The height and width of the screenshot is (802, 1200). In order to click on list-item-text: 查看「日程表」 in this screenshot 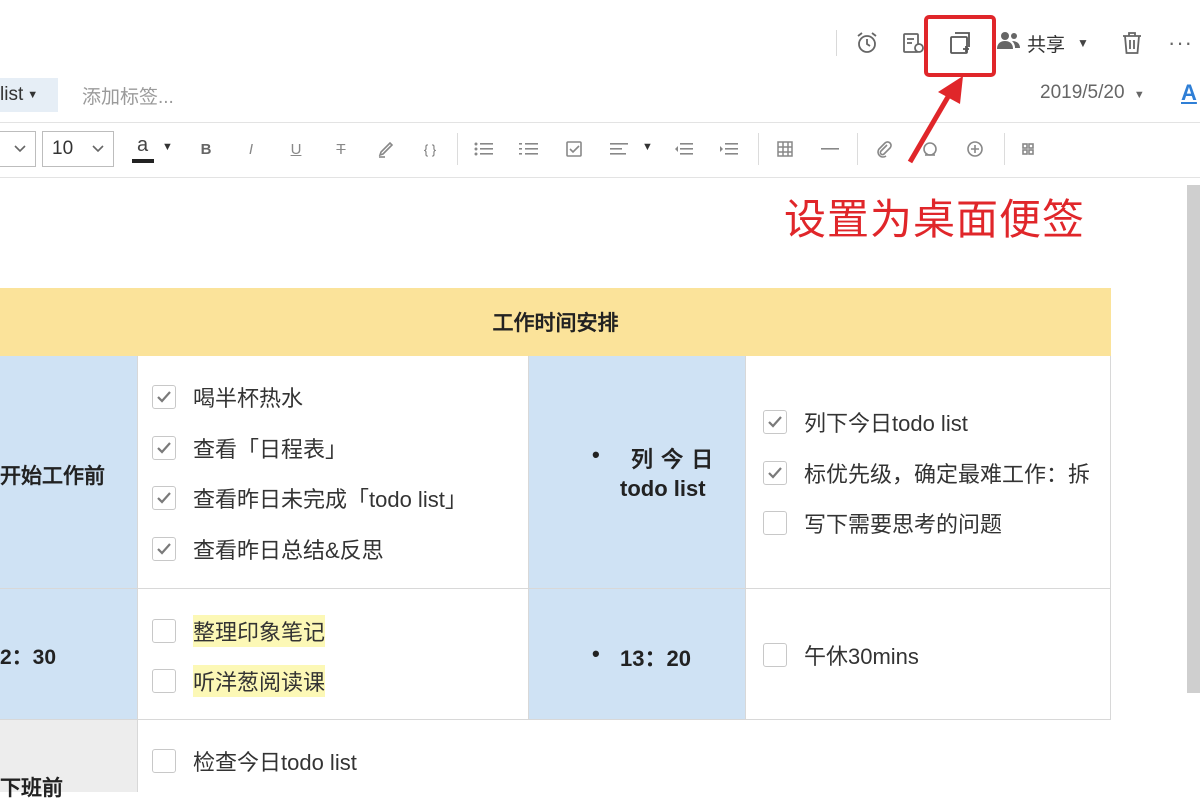, I will do `click(270, 449)`.